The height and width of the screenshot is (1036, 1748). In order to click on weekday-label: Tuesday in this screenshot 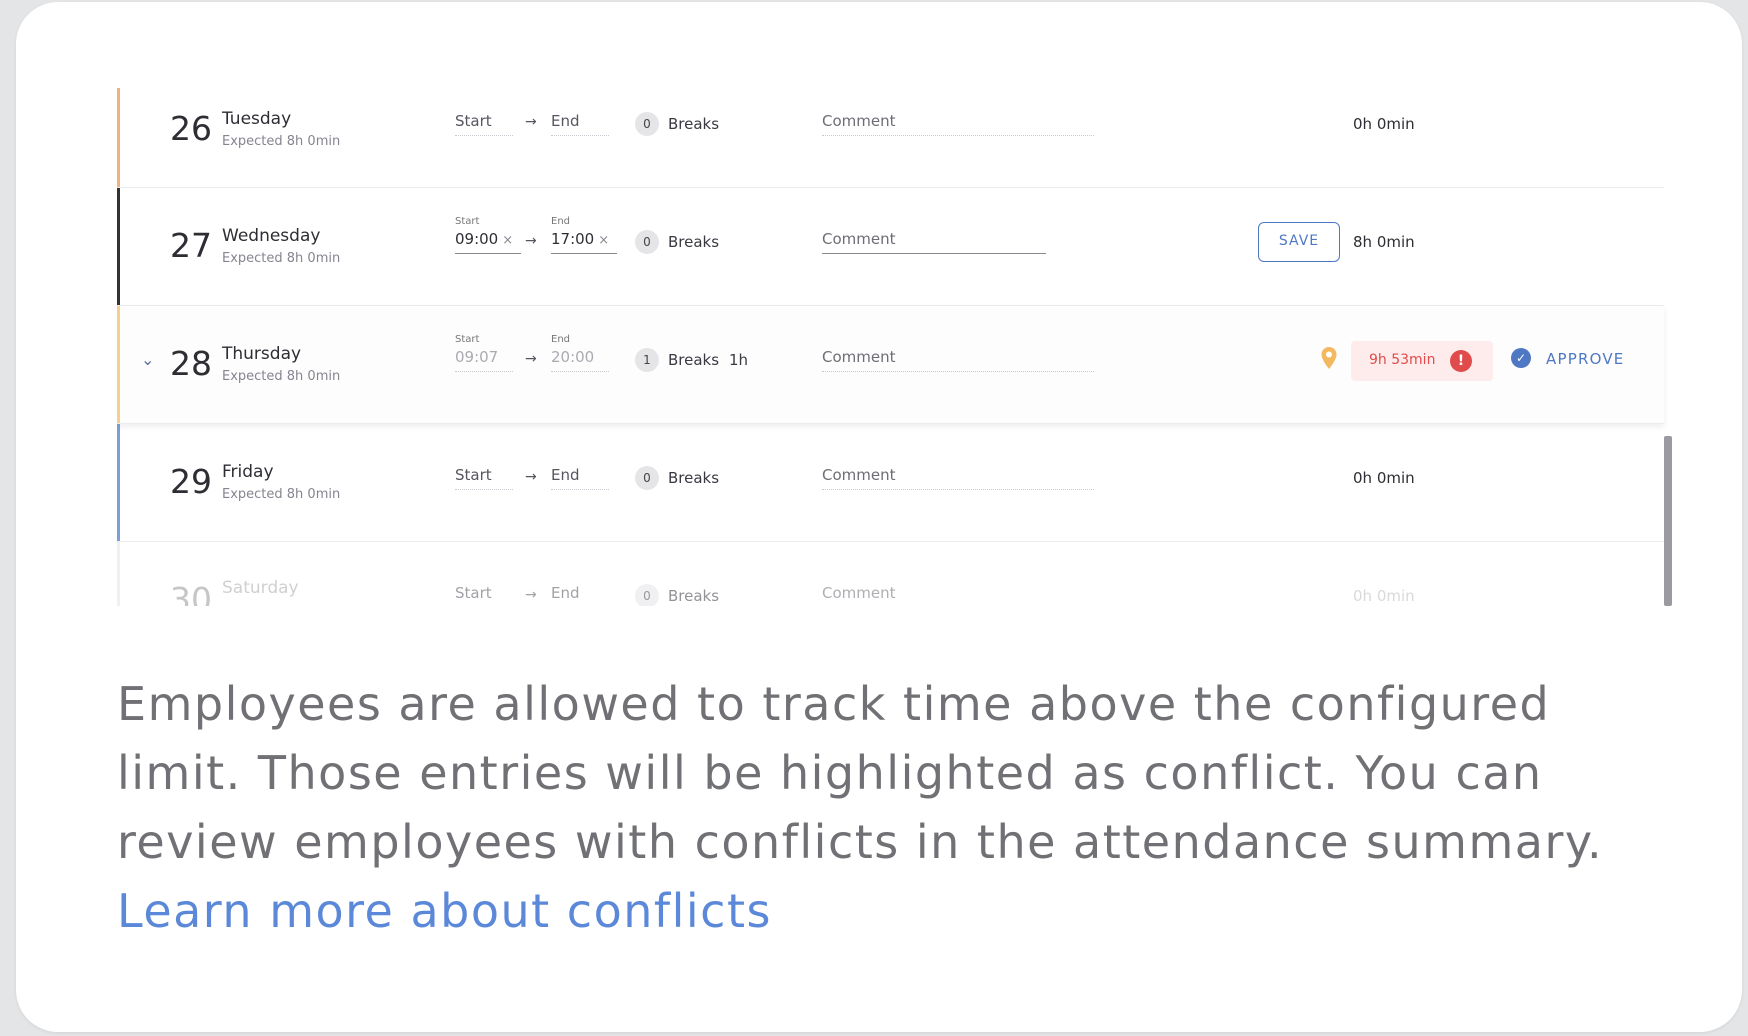, I will do `click(257, 119)`.